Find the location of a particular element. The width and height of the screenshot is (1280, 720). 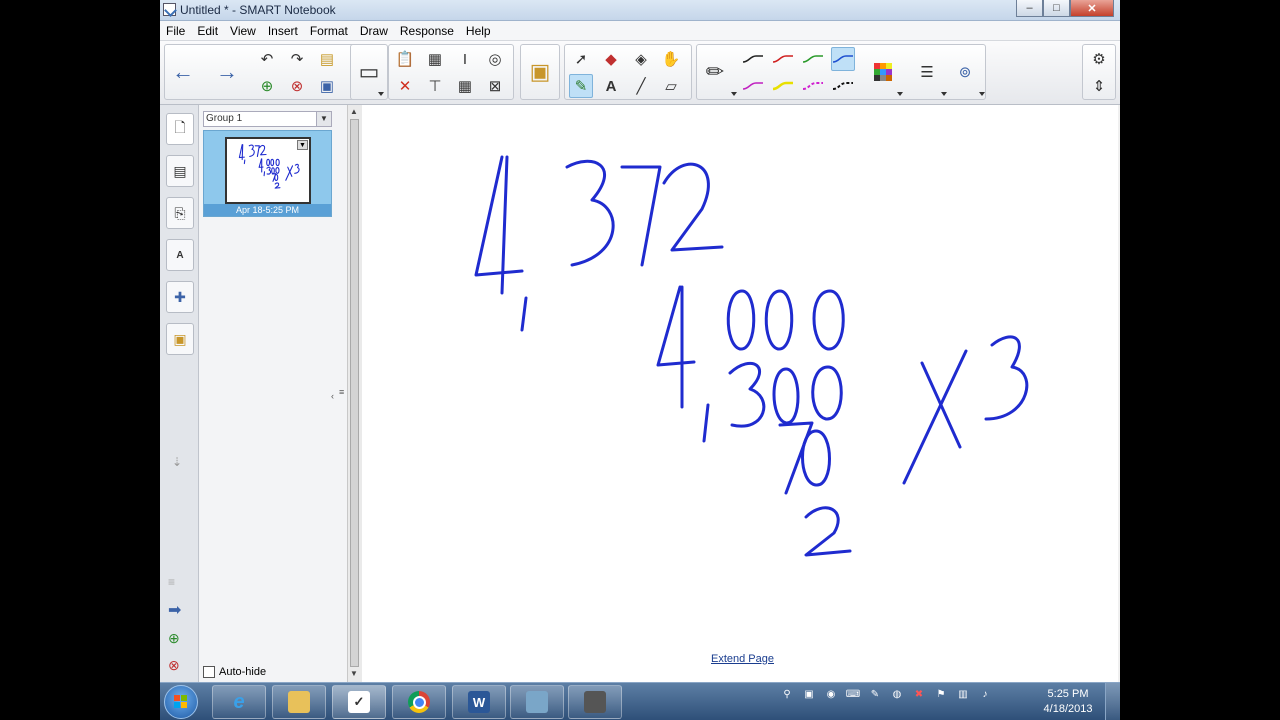

taskbar-internet-explorer: e is located at coordinates (239, 702).